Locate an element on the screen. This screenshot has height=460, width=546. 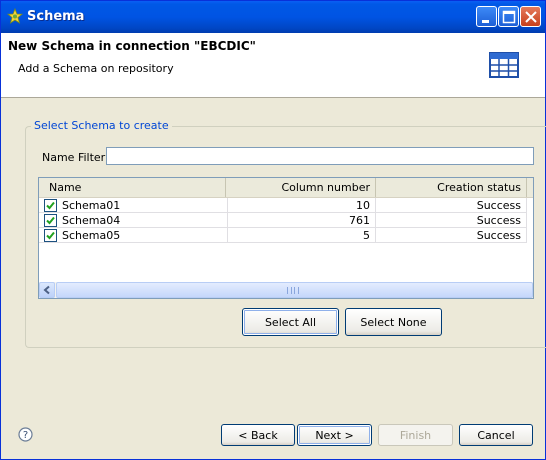
scroll-thumb is located at coordinates (294, 290).